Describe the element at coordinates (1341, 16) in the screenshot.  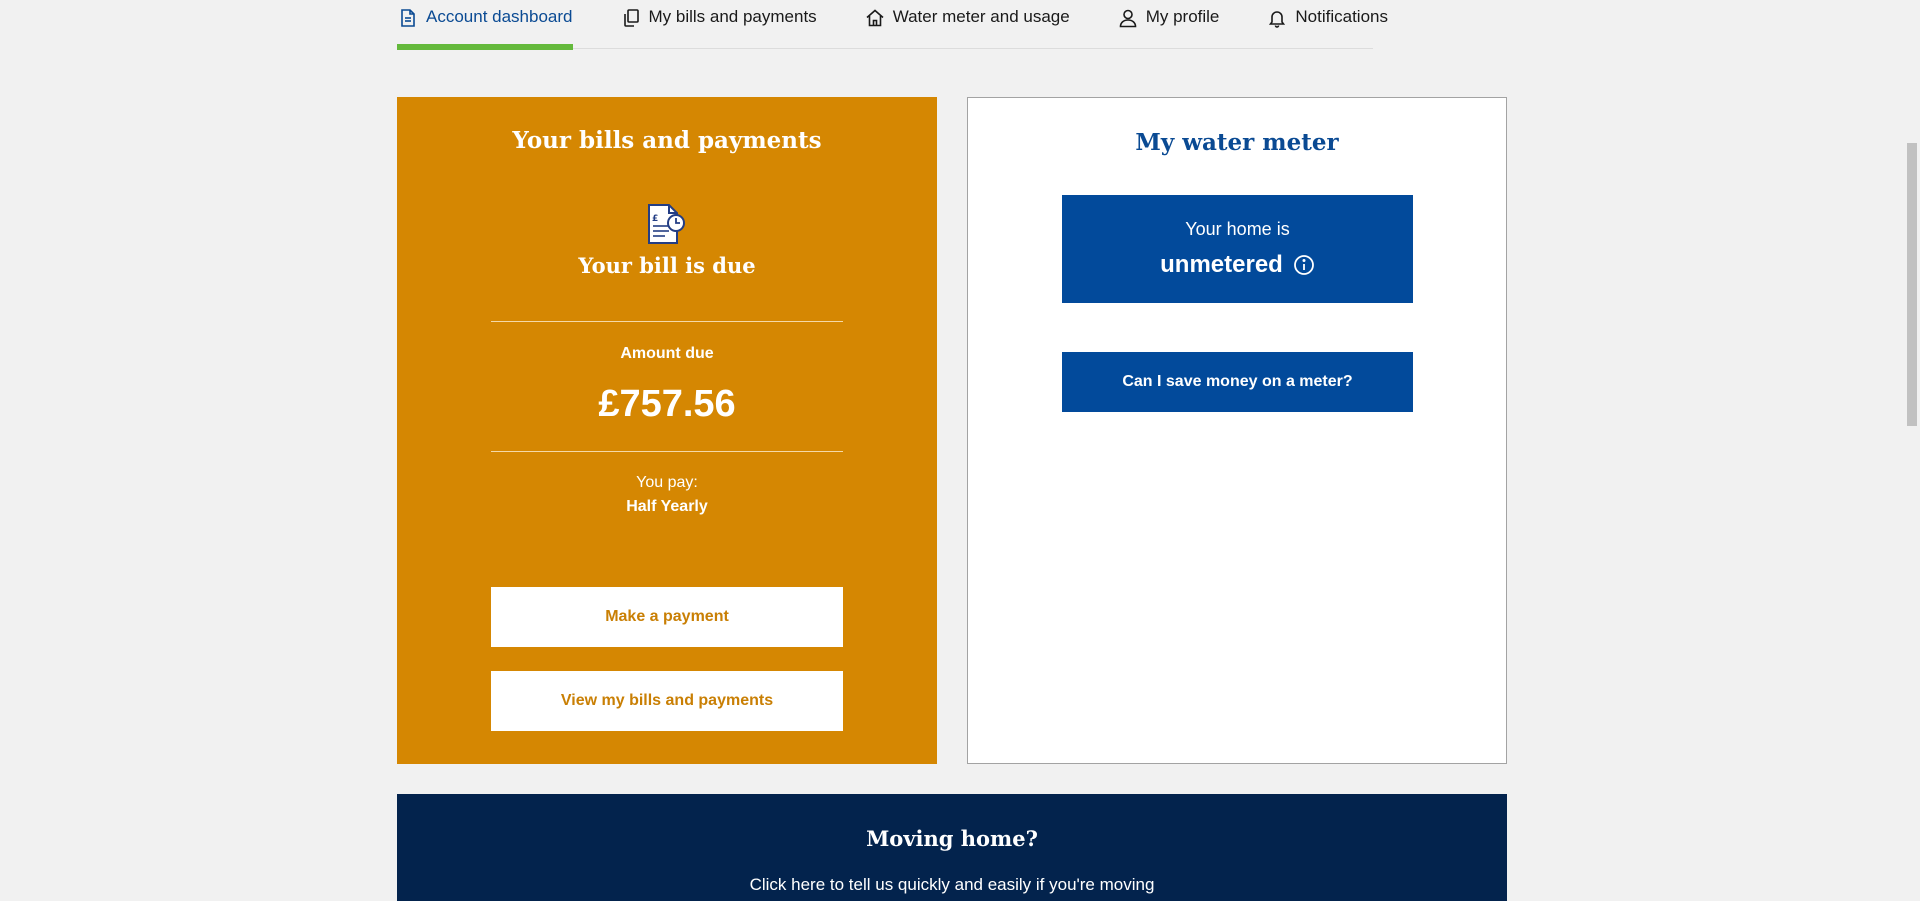
I see `tab-label: Notifications` at that location.